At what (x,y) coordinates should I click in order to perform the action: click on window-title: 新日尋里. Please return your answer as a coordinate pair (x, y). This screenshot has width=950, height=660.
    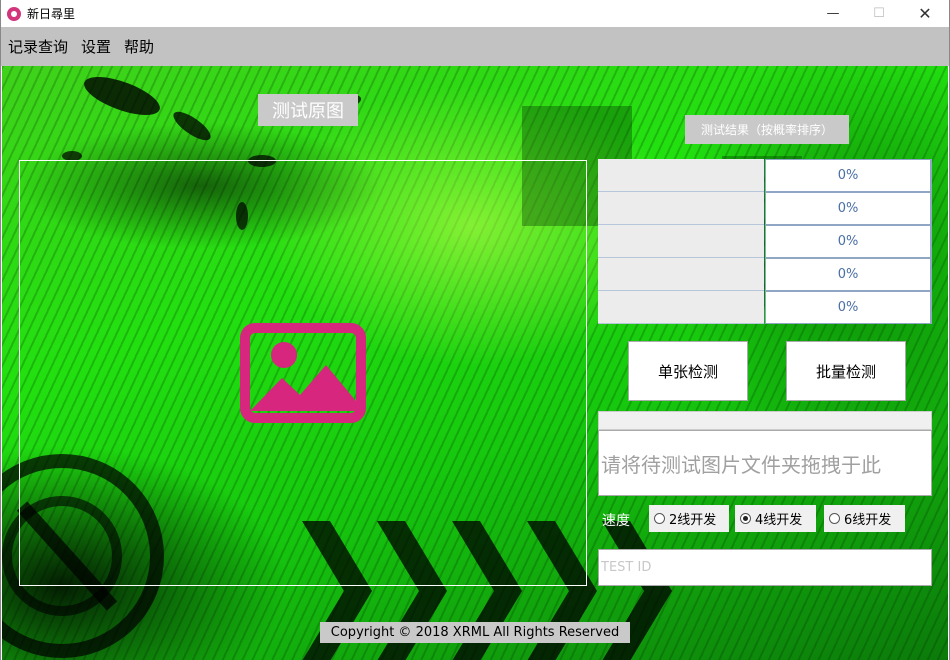
    Looking at the image, I should click on (51, 14).